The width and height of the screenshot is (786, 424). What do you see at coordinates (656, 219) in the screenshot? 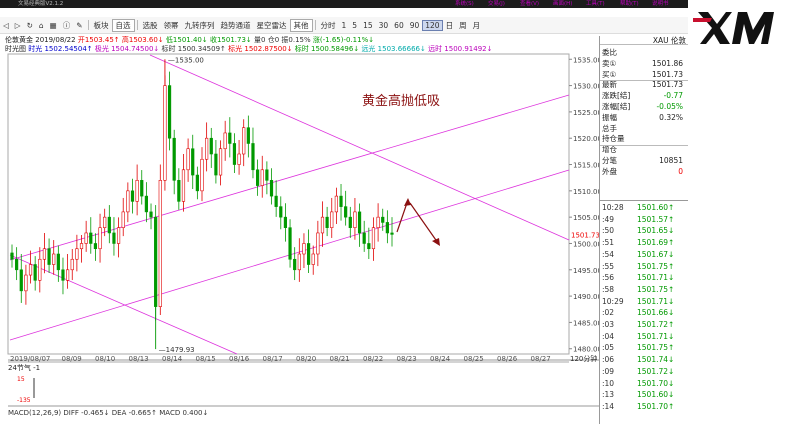
I see `tick-price: 1501.57↑` at bounding box center [656, 219].